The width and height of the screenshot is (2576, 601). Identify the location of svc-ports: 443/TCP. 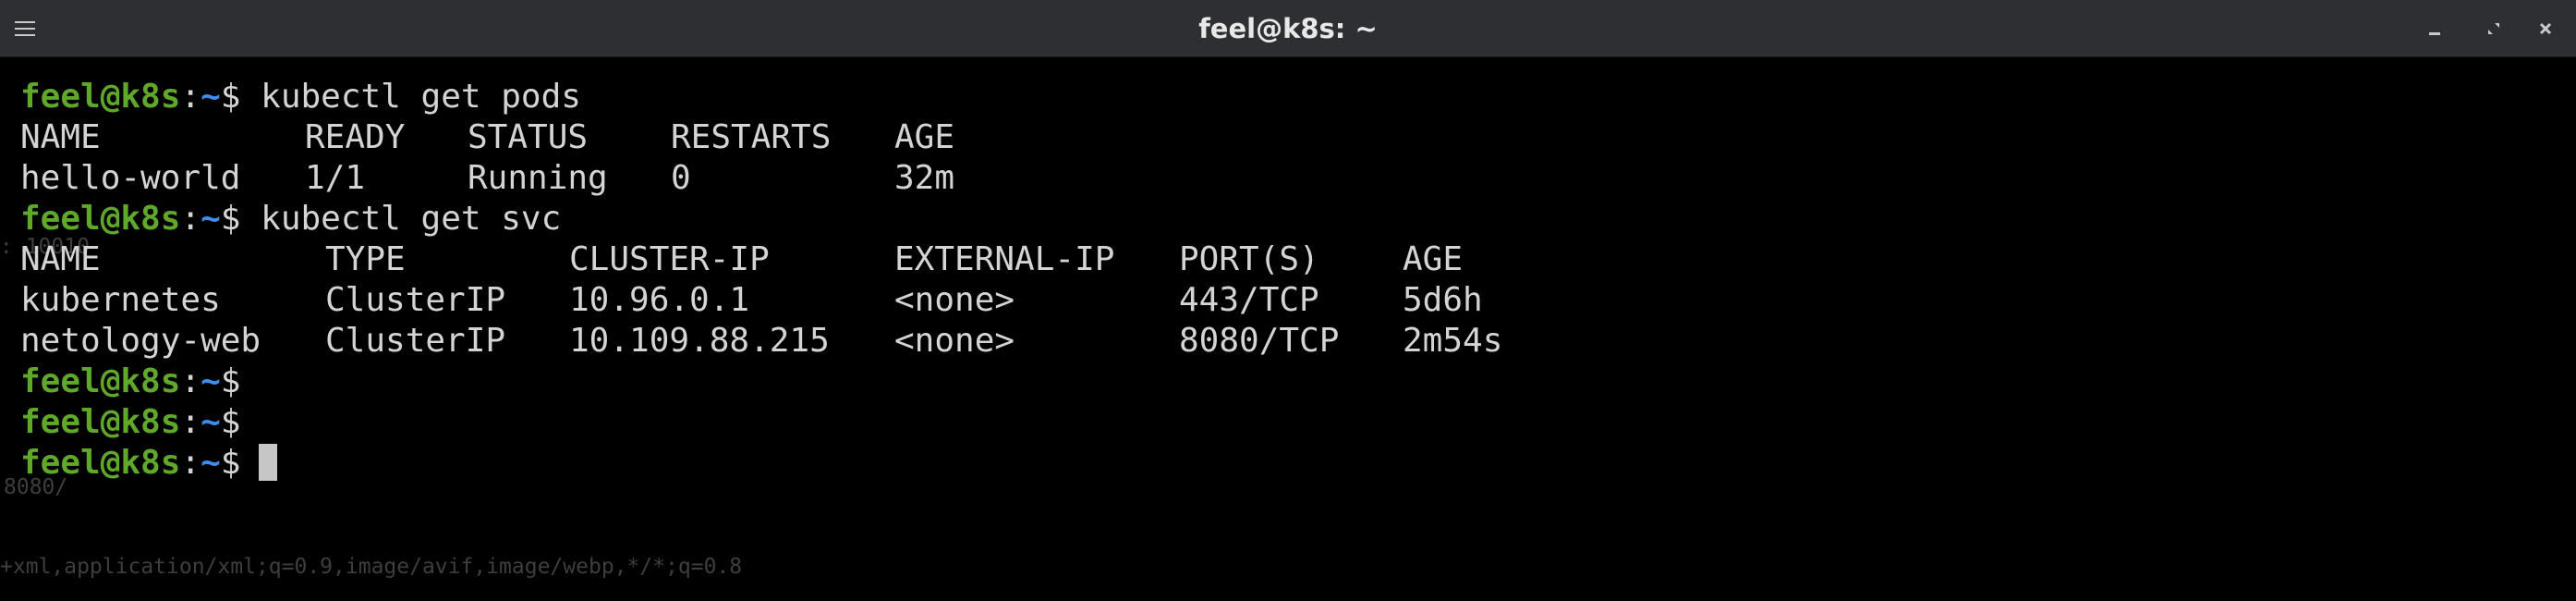
(1249, 300).